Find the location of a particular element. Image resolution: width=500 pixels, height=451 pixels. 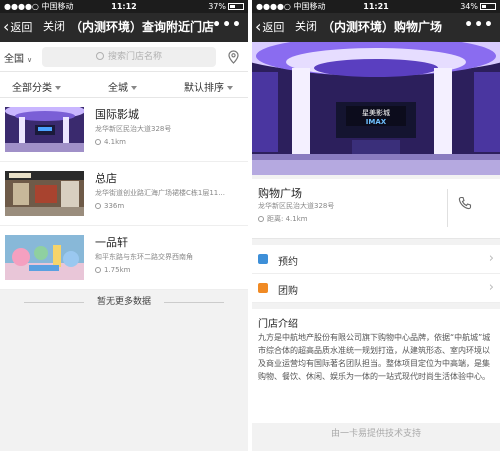

store-distance: 336m is located at coordinates (109, 206).